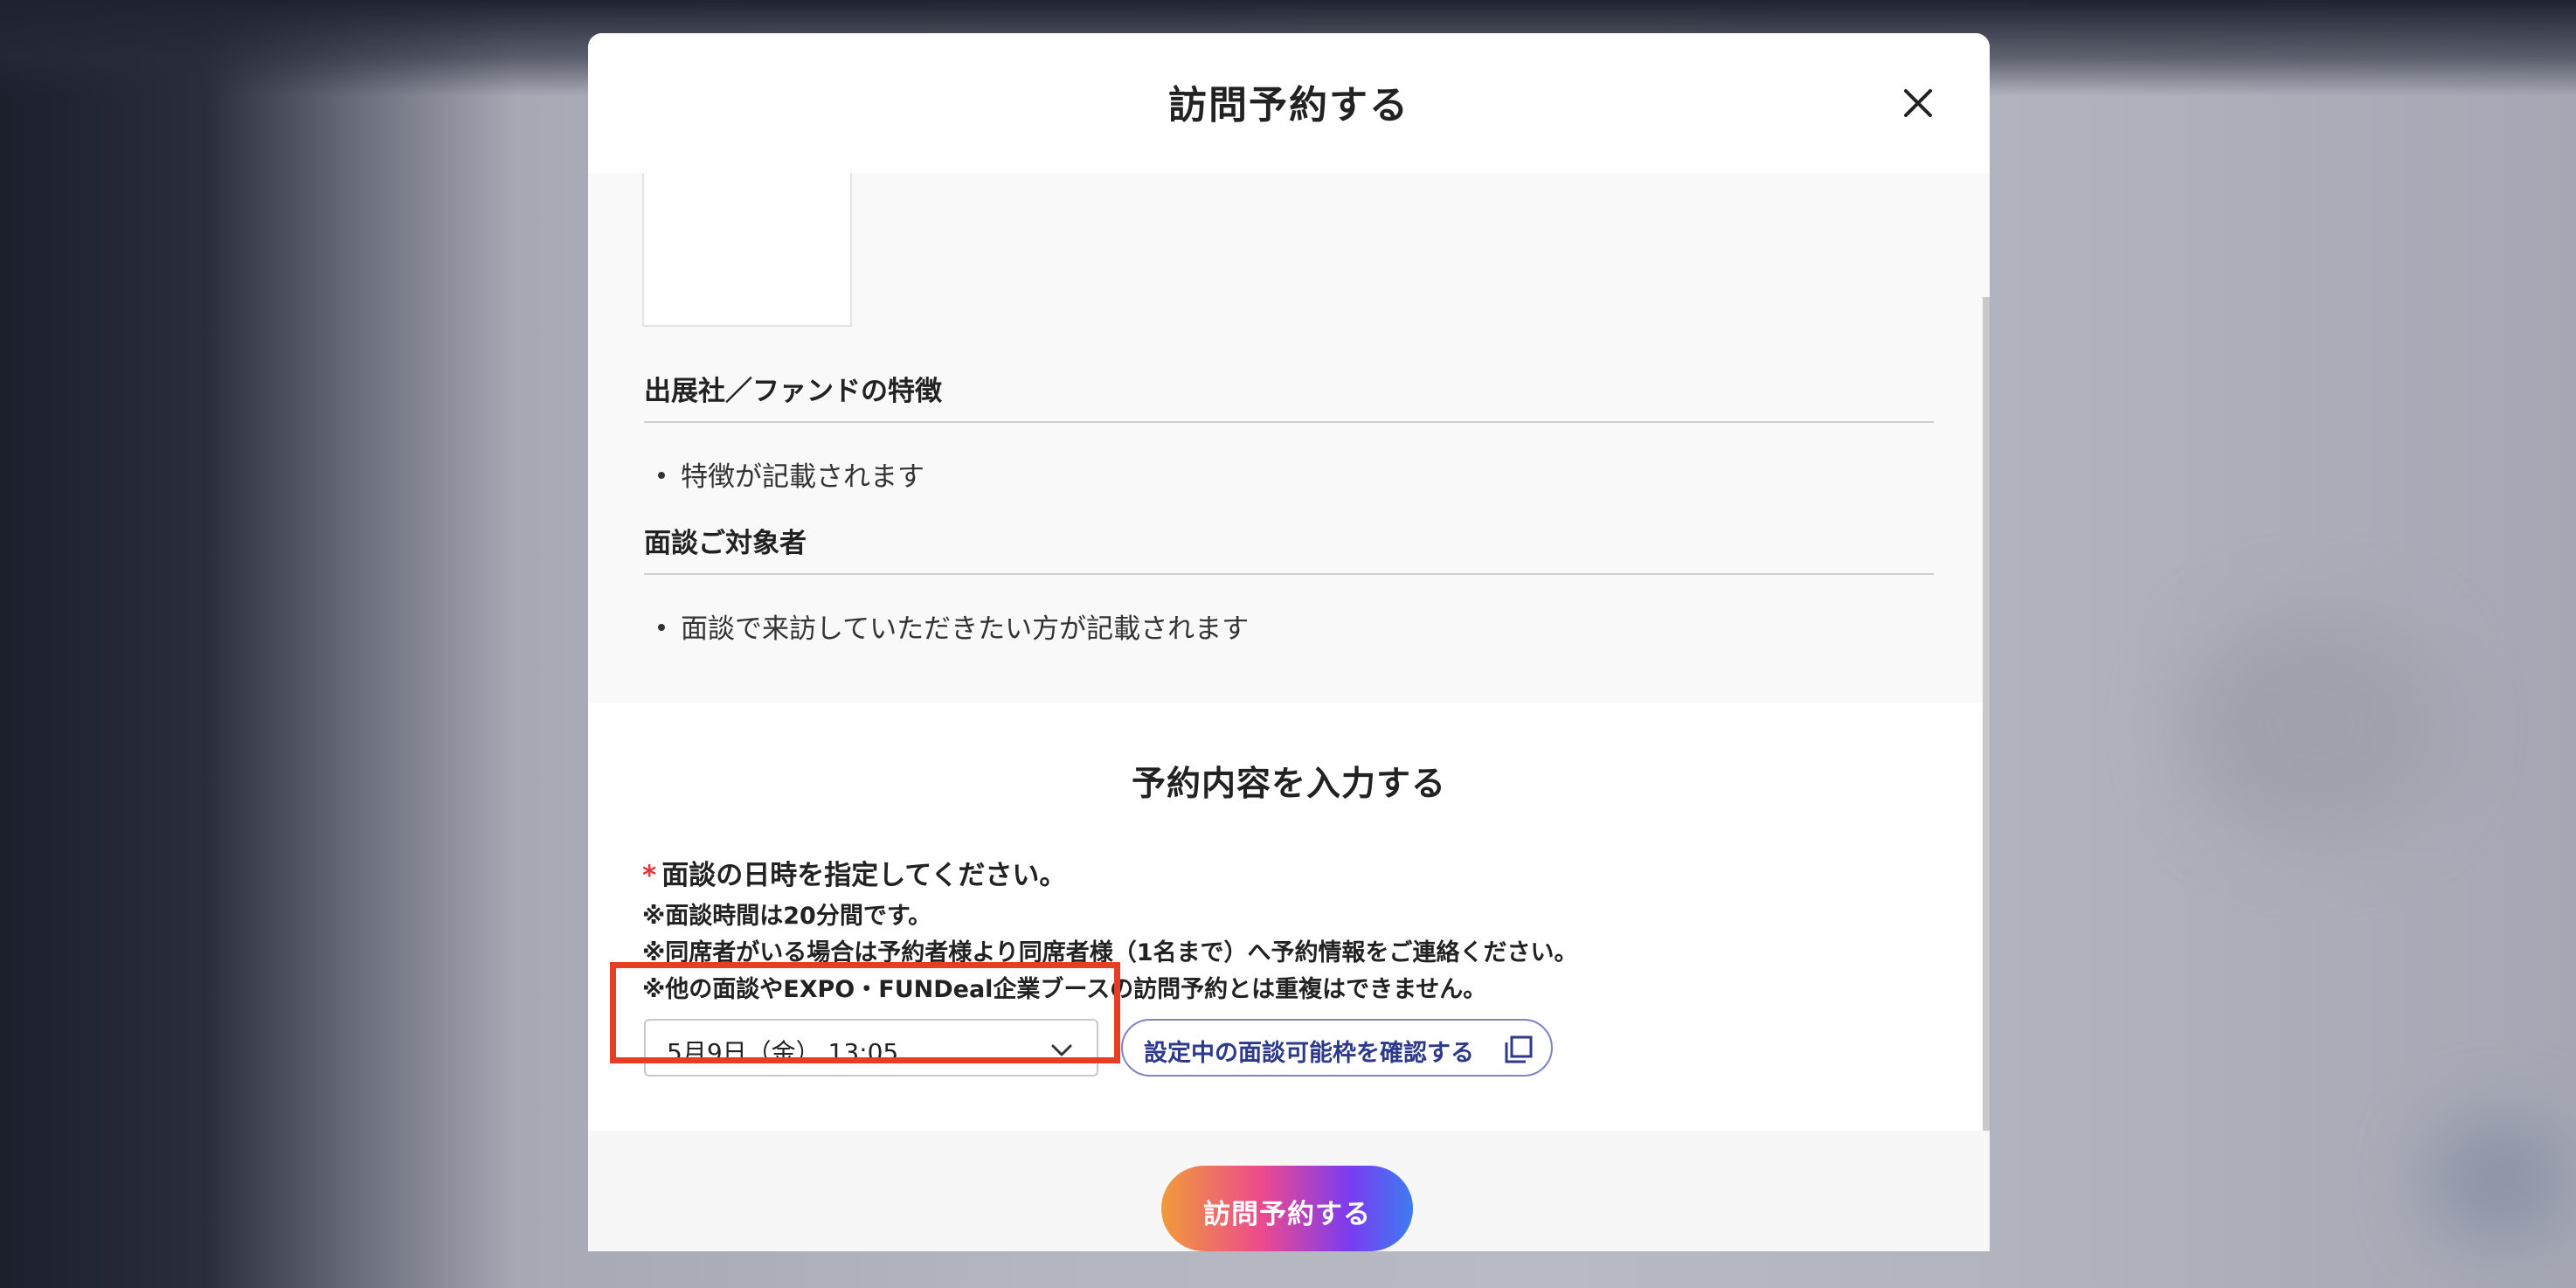 The width and height of the screenshot is (2576, 1288). I want to click on features-heading: 出展社／ファンドの特徴, so click(793, 391).